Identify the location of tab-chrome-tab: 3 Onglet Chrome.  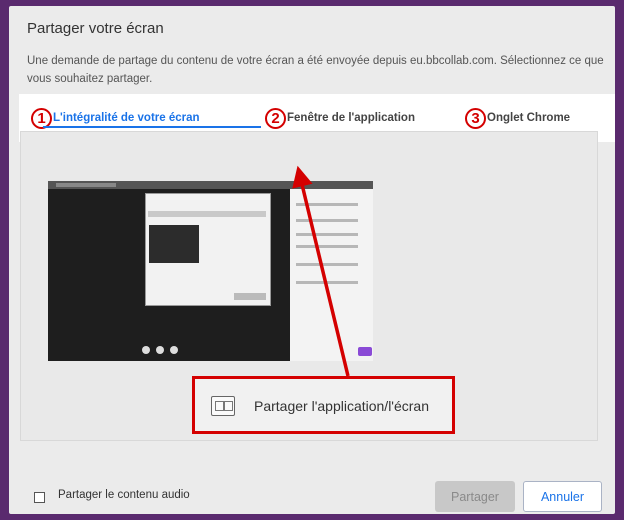
(517, 118).